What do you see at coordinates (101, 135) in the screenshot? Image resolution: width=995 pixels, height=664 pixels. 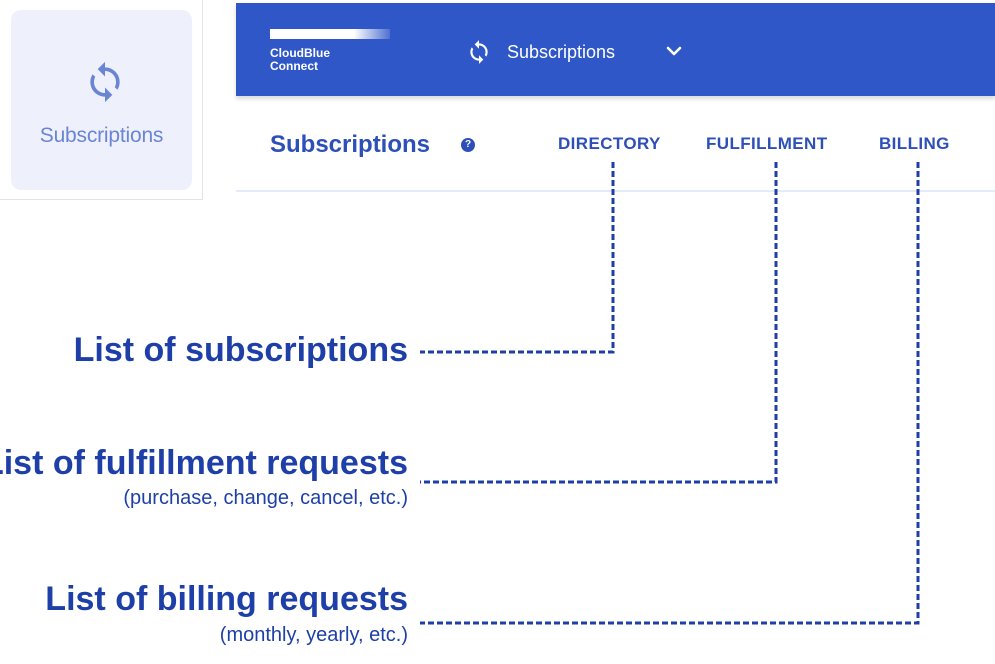 I see `tile-label: Subscriptions` at bounding box center [101, 135].